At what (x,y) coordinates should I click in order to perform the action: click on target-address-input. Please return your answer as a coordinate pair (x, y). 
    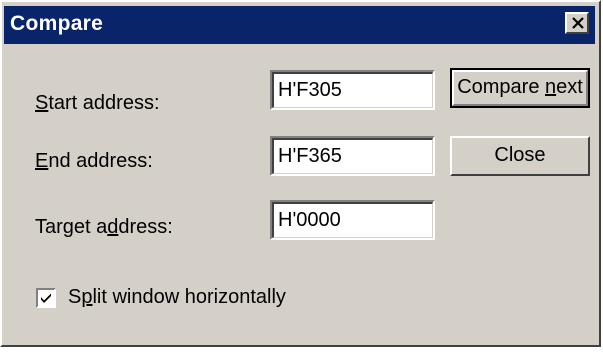
    Looking at the image, I should click on (352, 220).